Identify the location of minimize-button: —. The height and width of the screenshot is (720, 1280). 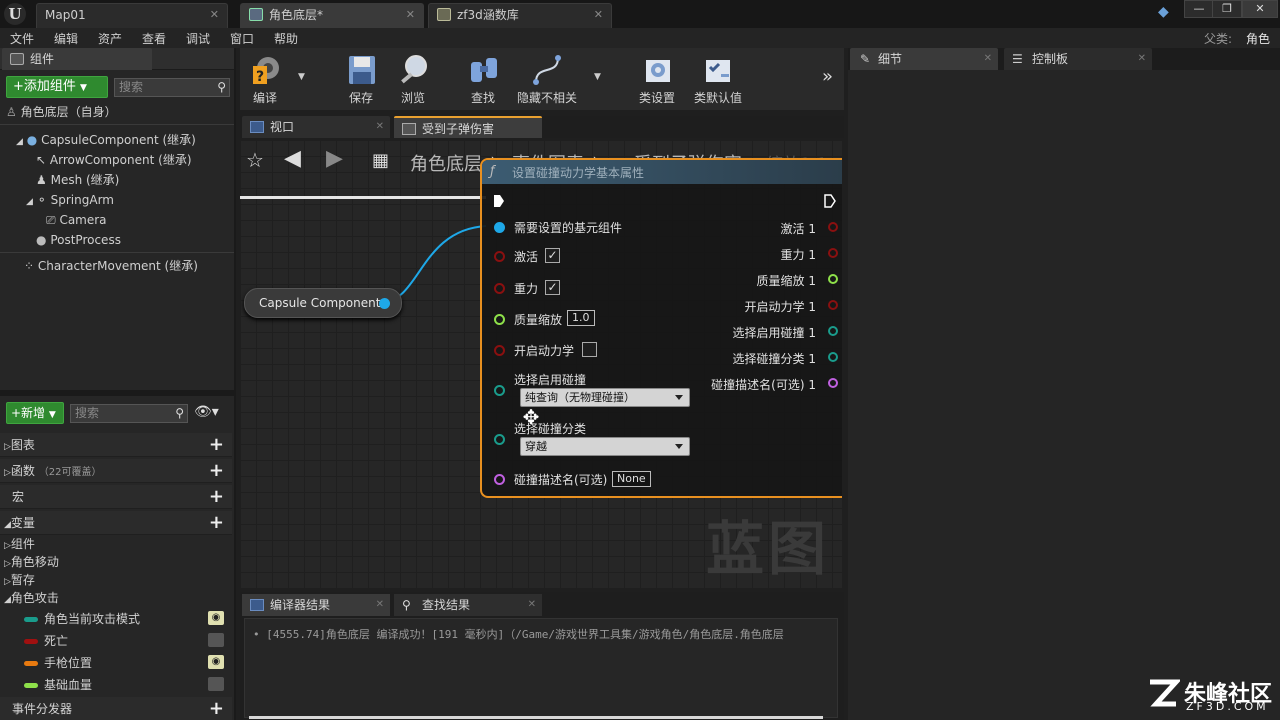
(1199, 9).